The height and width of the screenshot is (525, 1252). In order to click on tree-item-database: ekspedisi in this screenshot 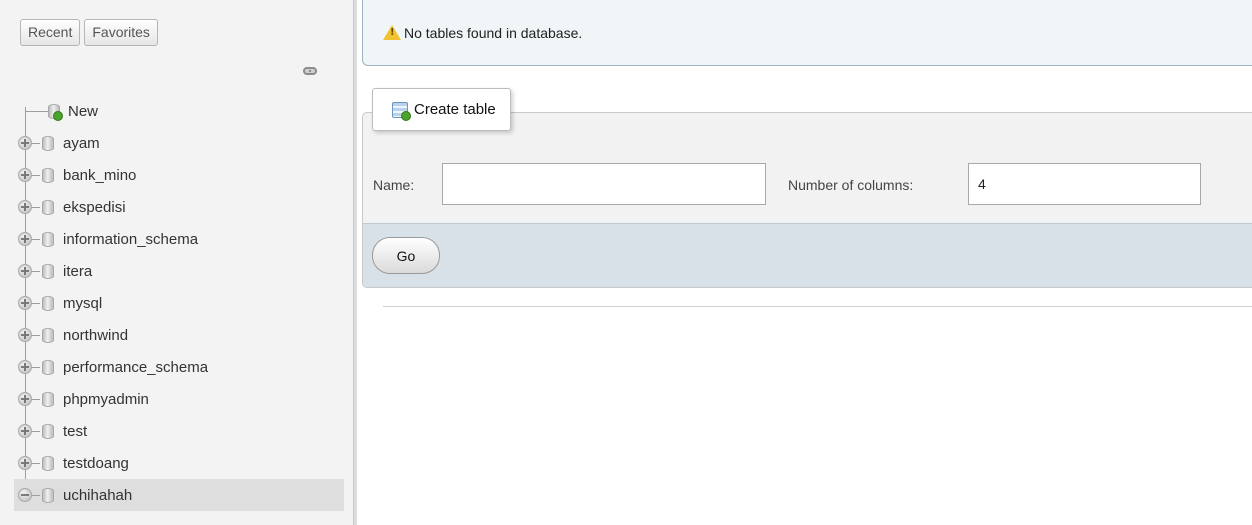, I will do `click(179, 207)`.